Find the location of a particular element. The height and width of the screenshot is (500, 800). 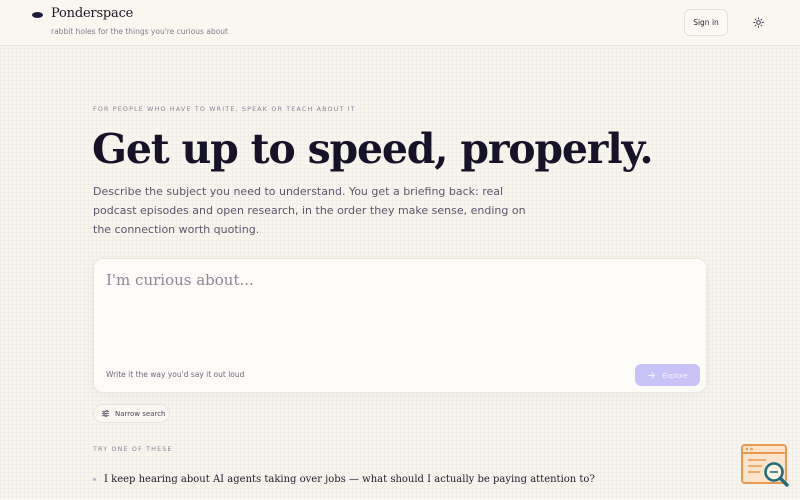

suggestions-label: TRY ONE OF THESE is located at coordinates (133, 449).